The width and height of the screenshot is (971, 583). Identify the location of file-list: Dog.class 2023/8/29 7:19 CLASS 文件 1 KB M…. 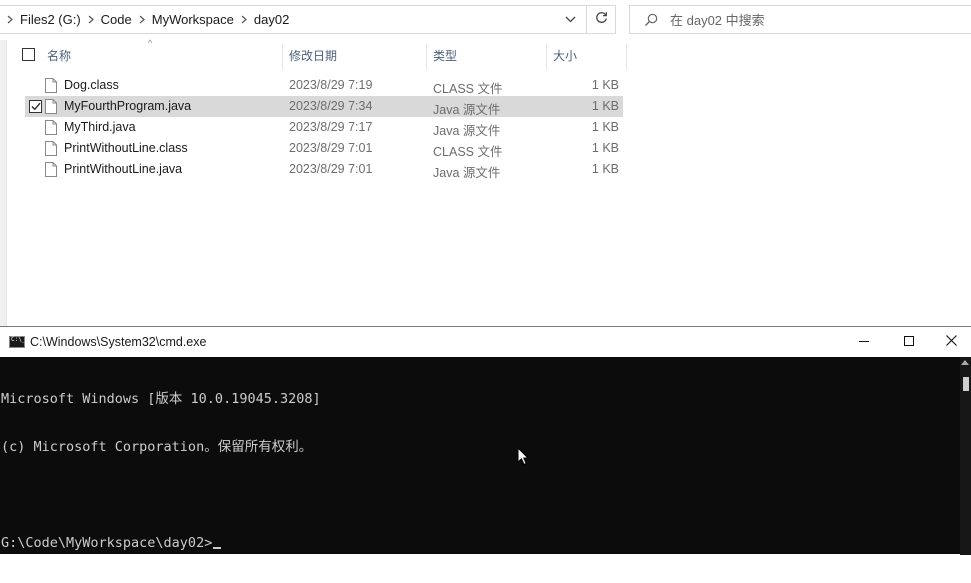
(324, 127).